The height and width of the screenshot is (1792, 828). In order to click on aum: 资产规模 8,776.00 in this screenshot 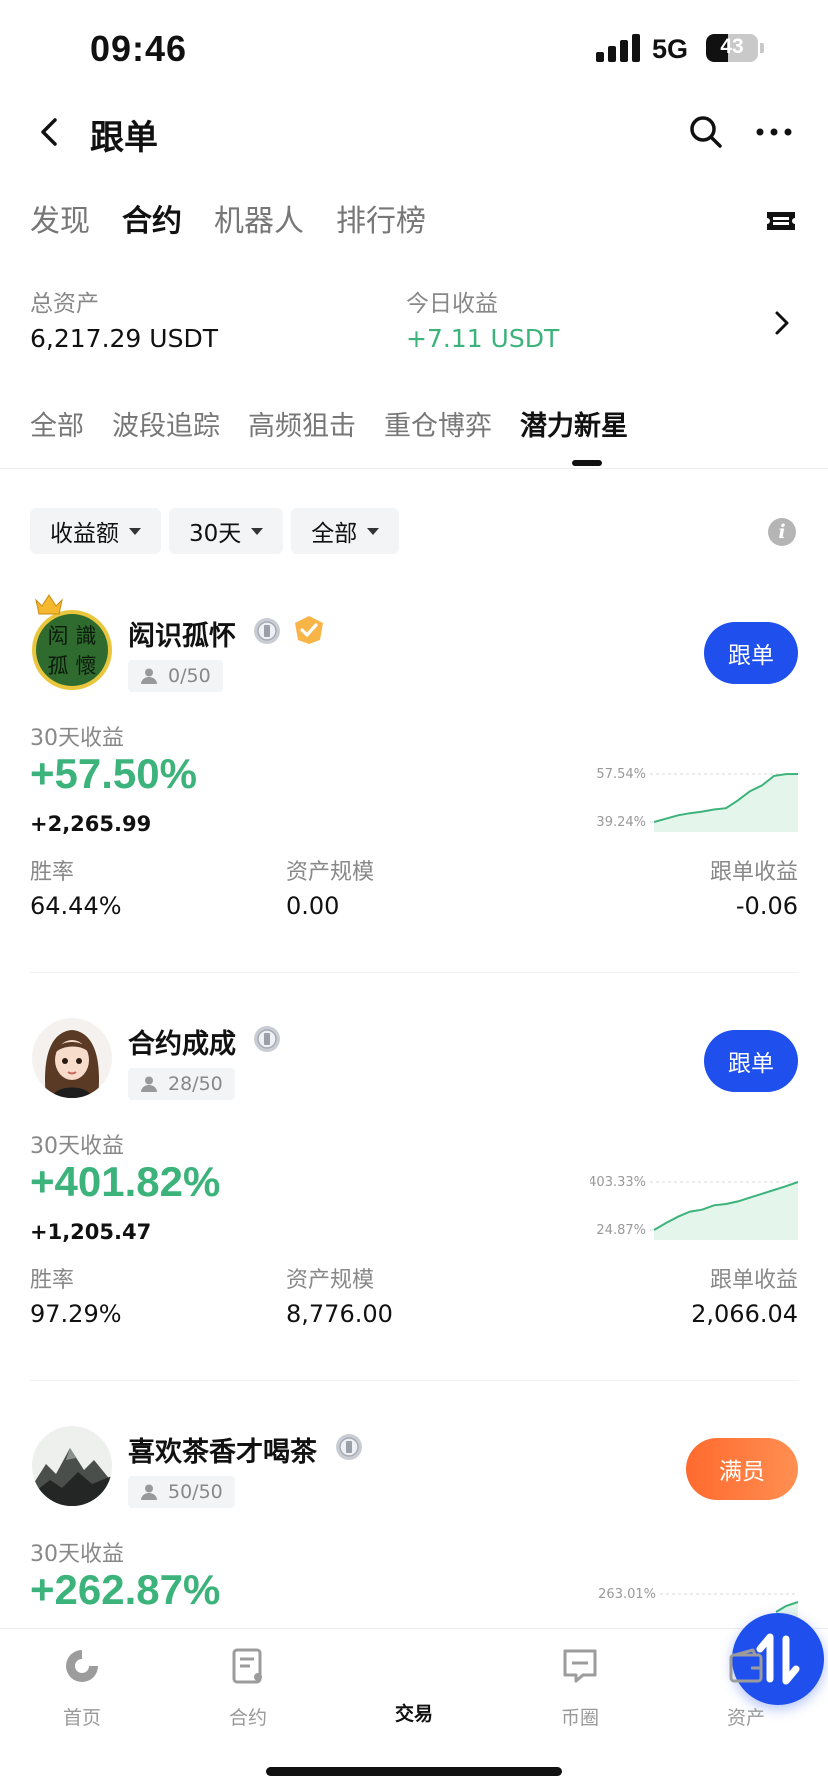, I will do `click(339, 1295)`.